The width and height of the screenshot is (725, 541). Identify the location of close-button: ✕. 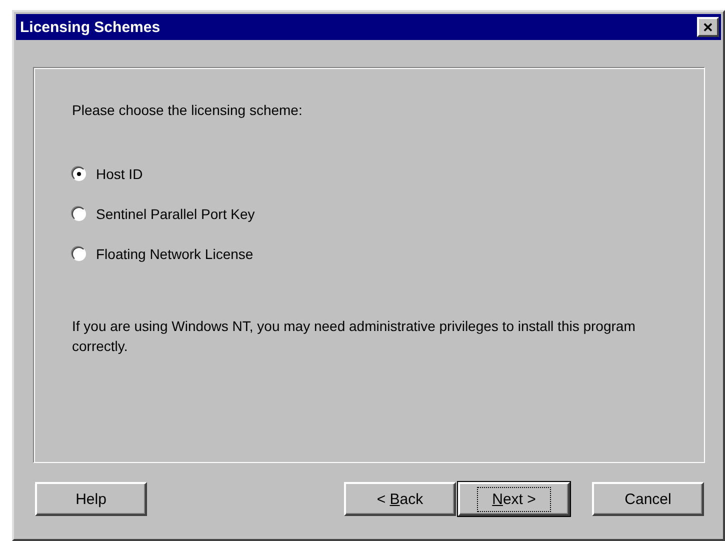
(708, 27).